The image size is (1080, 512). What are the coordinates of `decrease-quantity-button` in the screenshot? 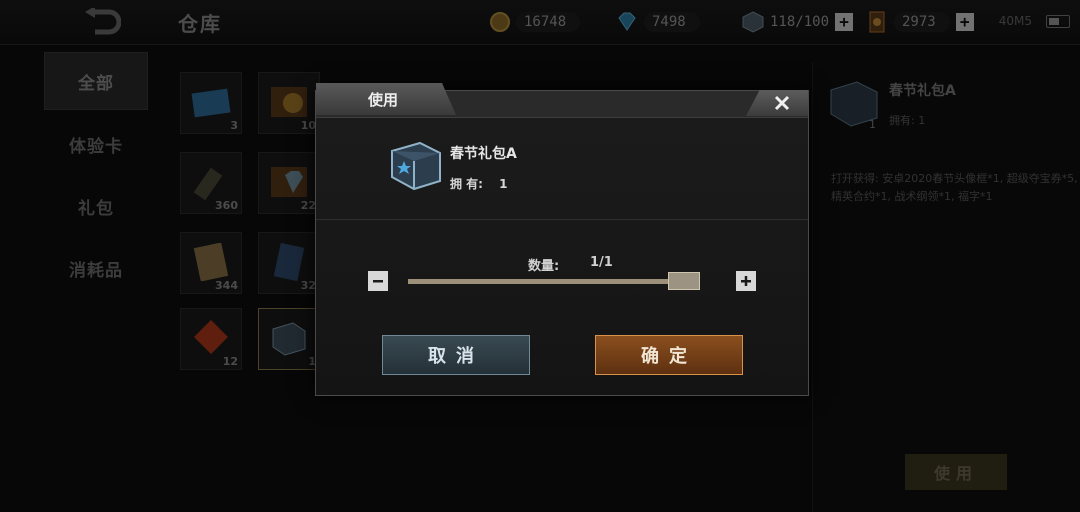 It's located at (378, 281).